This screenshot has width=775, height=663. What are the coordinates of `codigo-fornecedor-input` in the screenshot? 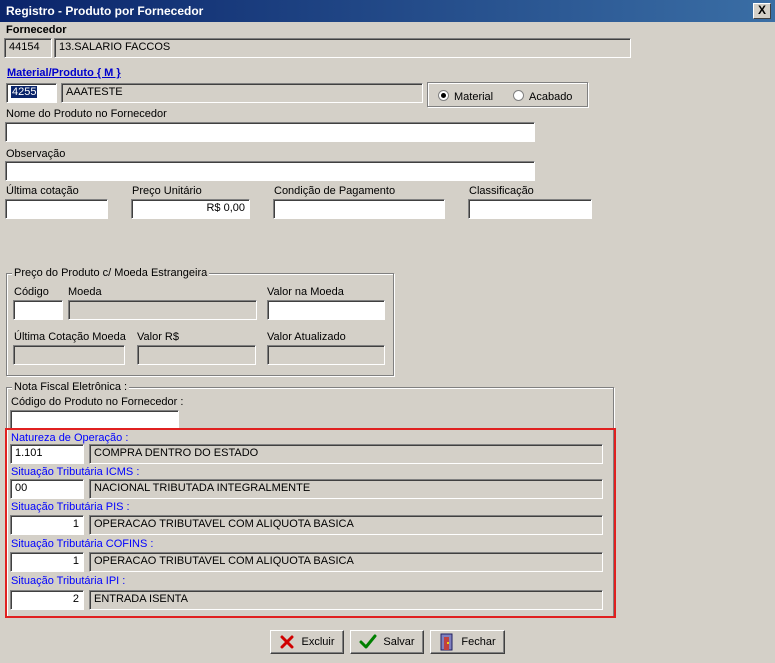 It's located at (94, 420).